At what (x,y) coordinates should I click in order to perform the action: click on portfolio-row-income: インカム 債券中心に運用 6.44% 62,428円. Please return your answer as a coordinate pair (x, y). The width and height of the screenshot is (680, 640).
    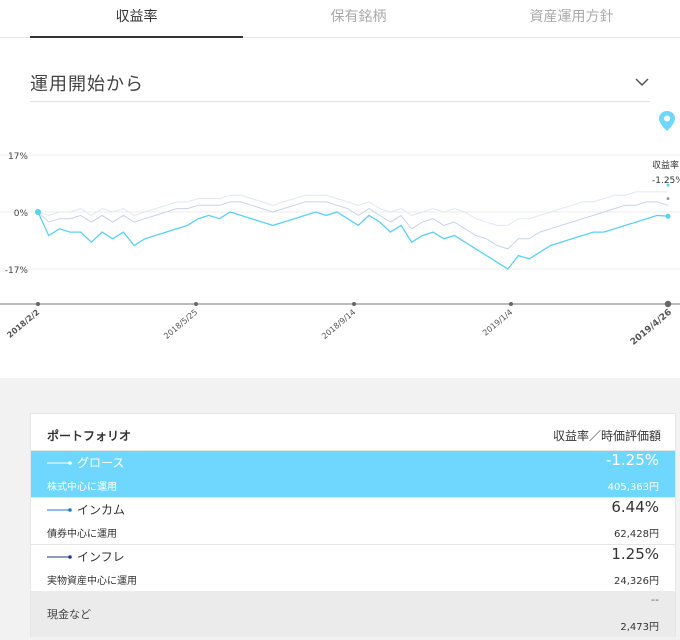
    Looking at the image, I should click on (353, 521).